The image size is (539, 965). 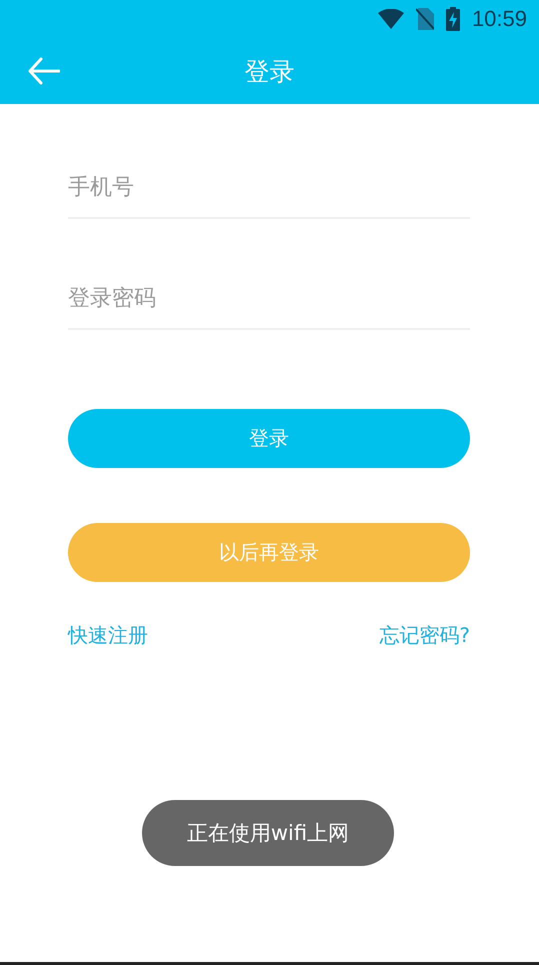 I want to click on toast-message: 正在使用wifi上网, so click(x=268, y=833).